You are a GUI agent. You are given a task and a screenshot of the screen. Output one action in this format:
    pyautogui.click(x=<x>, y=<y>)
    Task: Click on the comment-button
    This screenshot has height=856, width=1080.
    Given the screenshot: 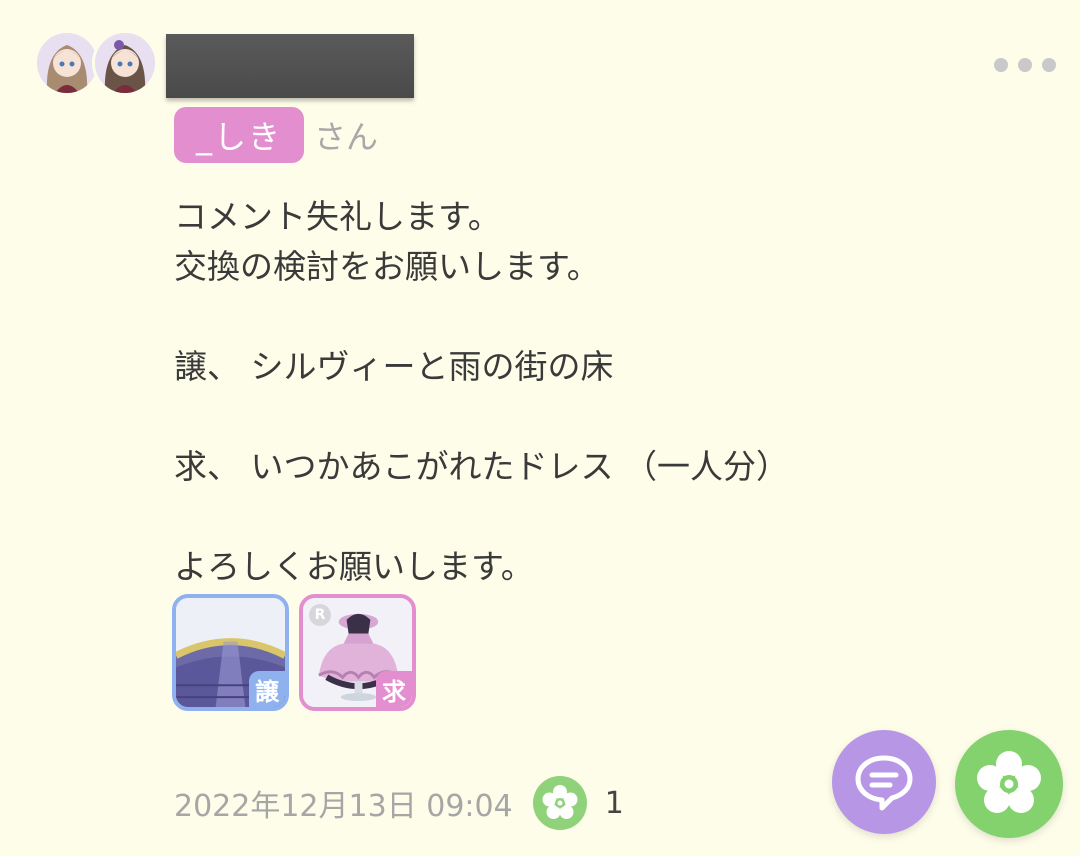 What is the action you would take?
    pyautogui.click(x=884, y=782)
    